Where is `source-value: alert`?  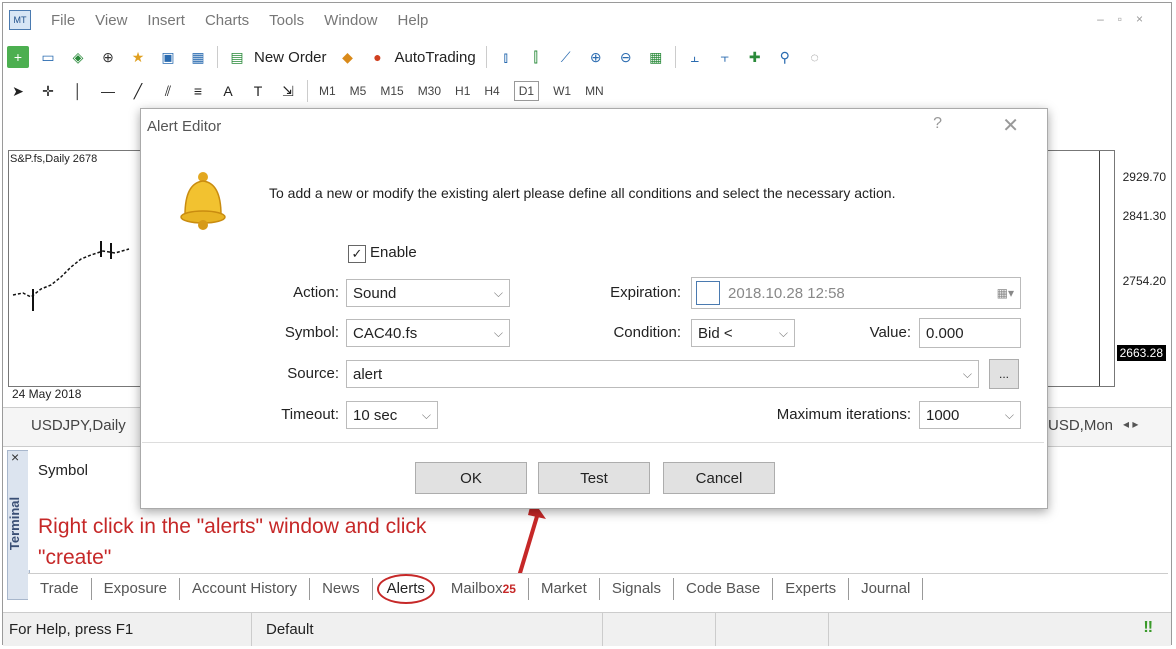
source-value: alert is located at coordinates (368, 374).